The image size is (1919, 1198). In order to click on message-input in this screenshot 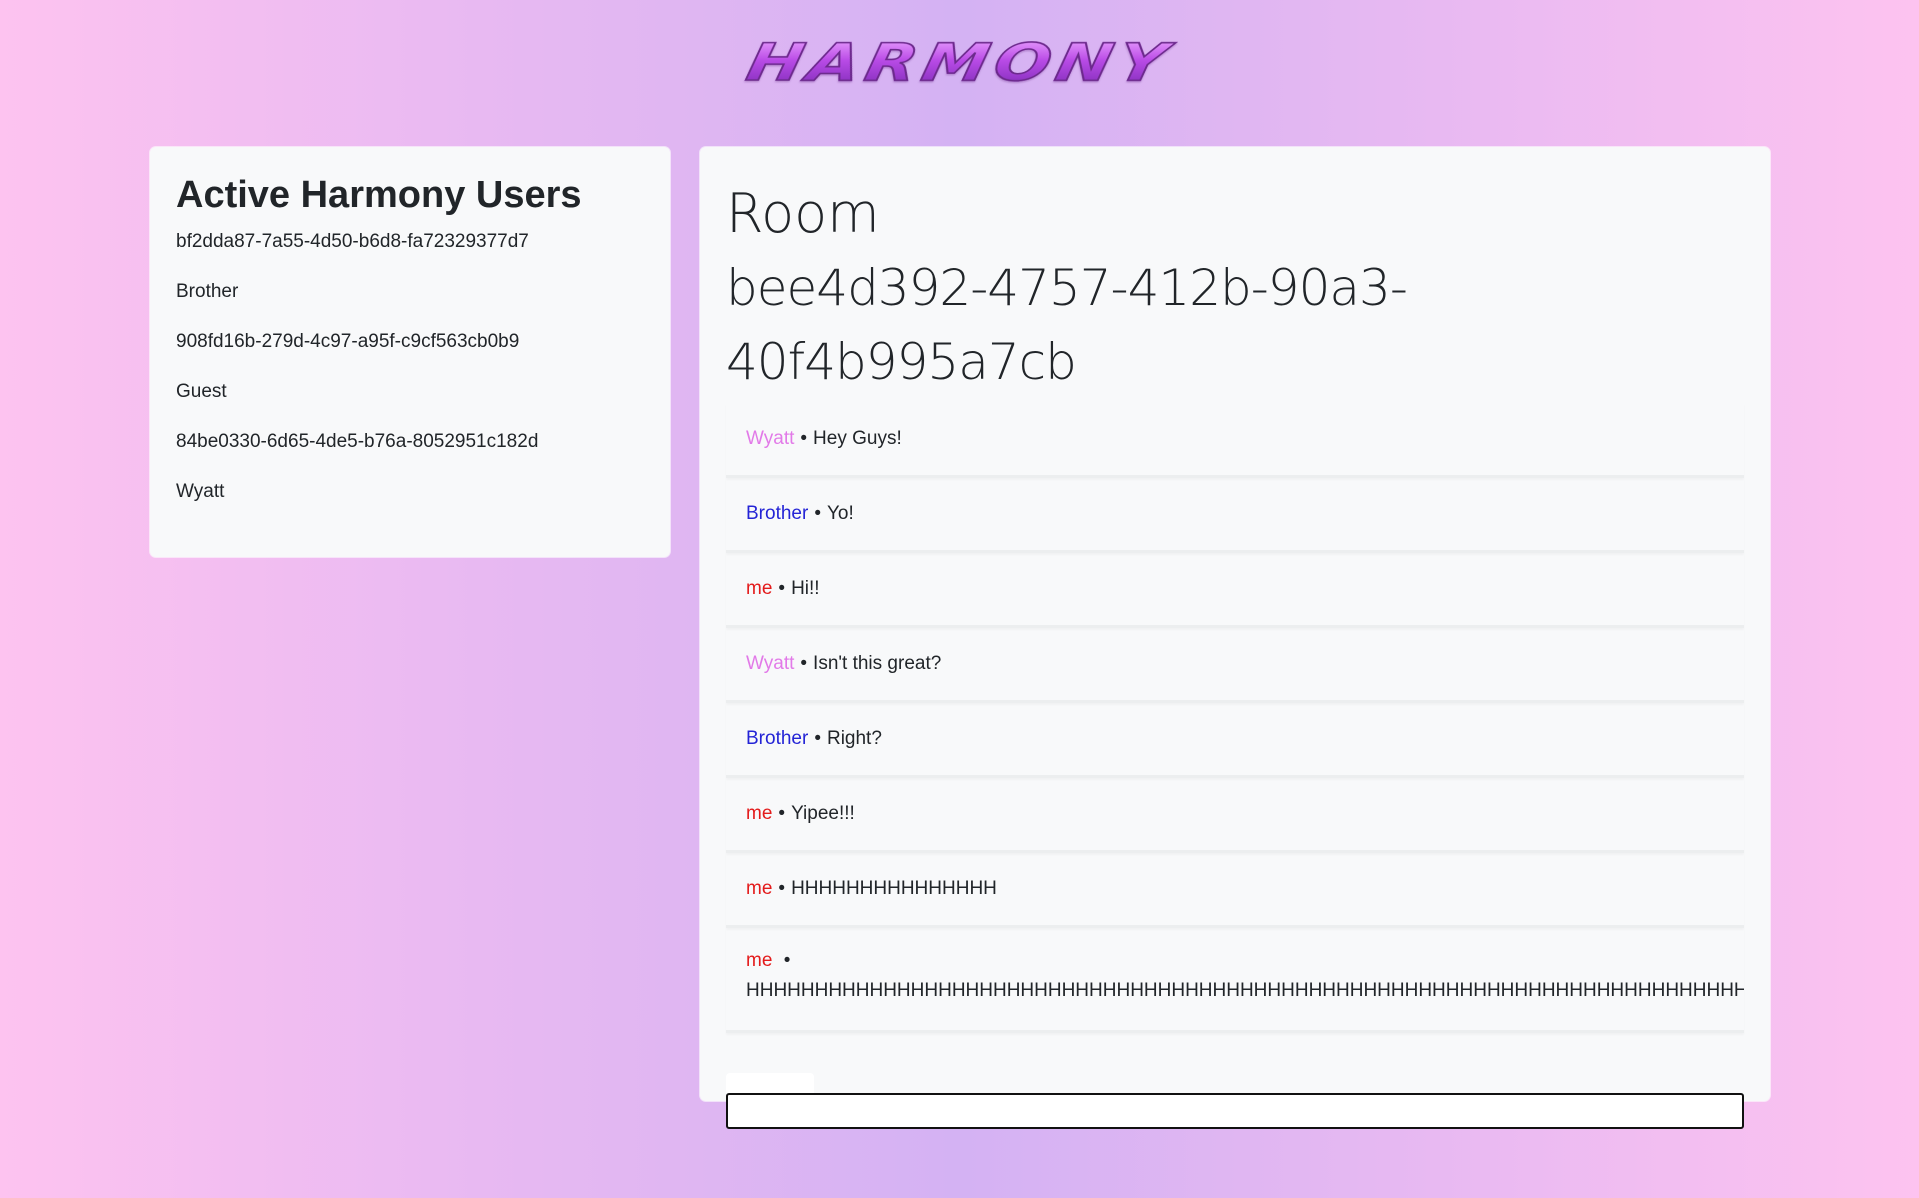, I will do `click(1235, 1111)`.